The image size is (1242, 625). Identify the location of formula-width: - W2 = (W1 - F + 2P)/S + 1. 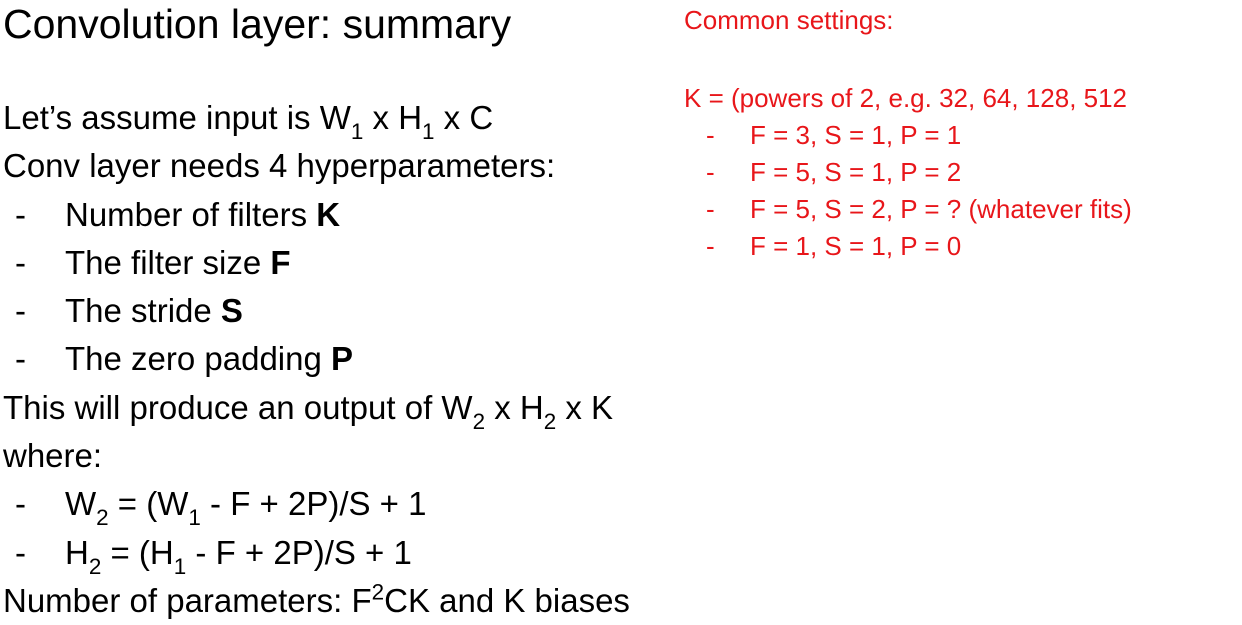
(316, 504).